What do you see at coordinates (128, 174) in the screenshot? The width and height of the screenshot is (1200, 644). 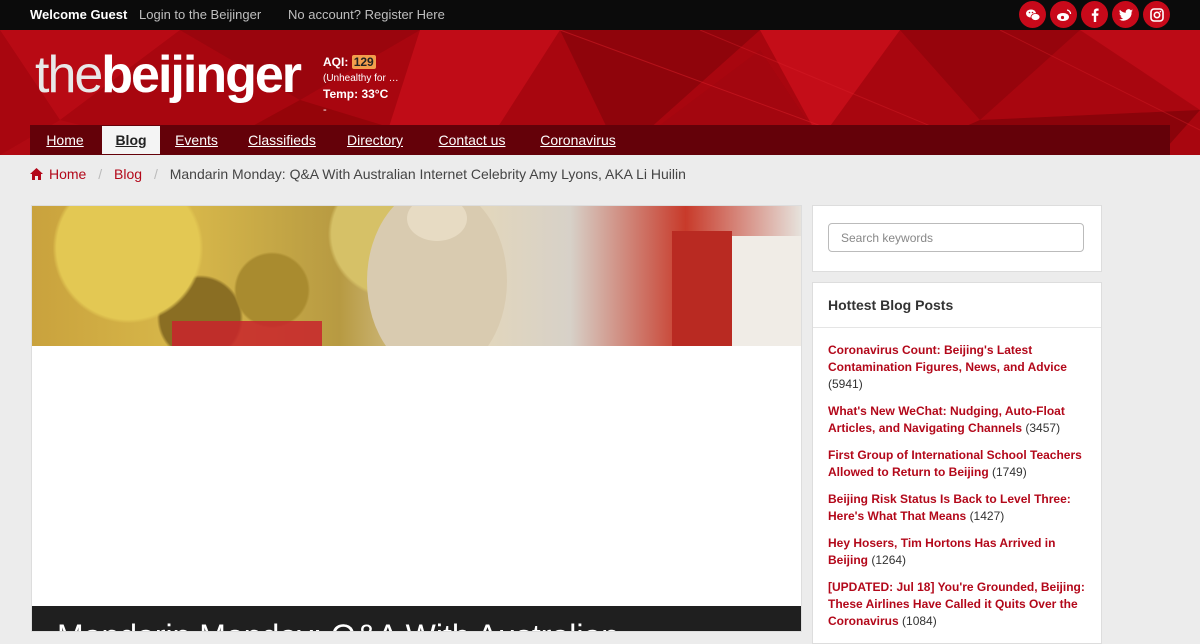 I see `breadcrumb-blog: Blog` at bounding box center [128, 174].